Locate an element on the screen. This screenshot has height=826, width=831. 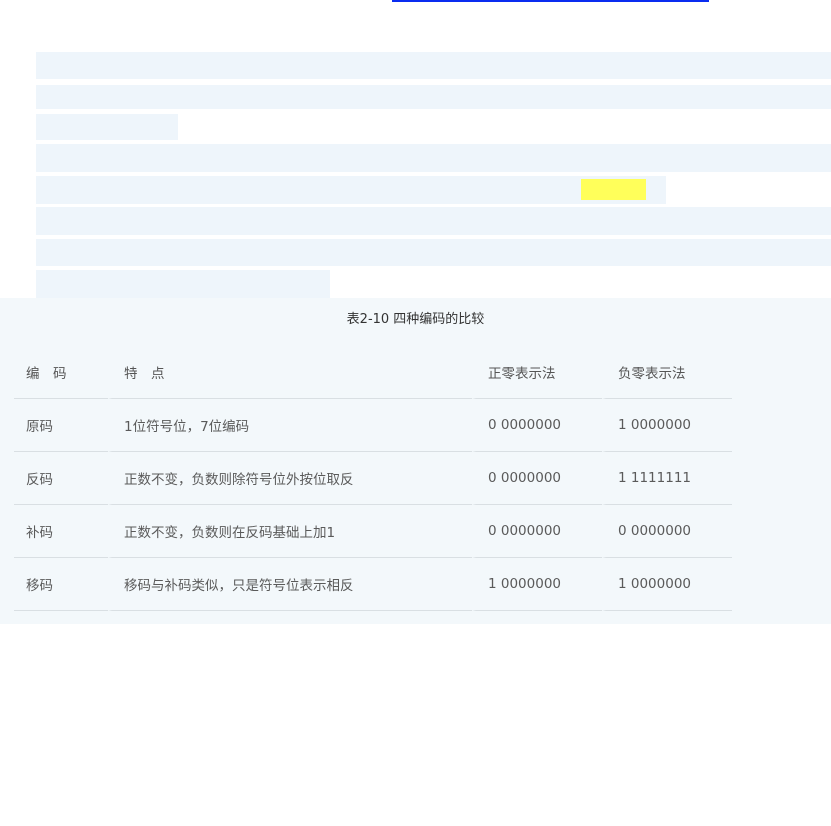
cell-encoding: 原码 is located at coordinates (61, 425).